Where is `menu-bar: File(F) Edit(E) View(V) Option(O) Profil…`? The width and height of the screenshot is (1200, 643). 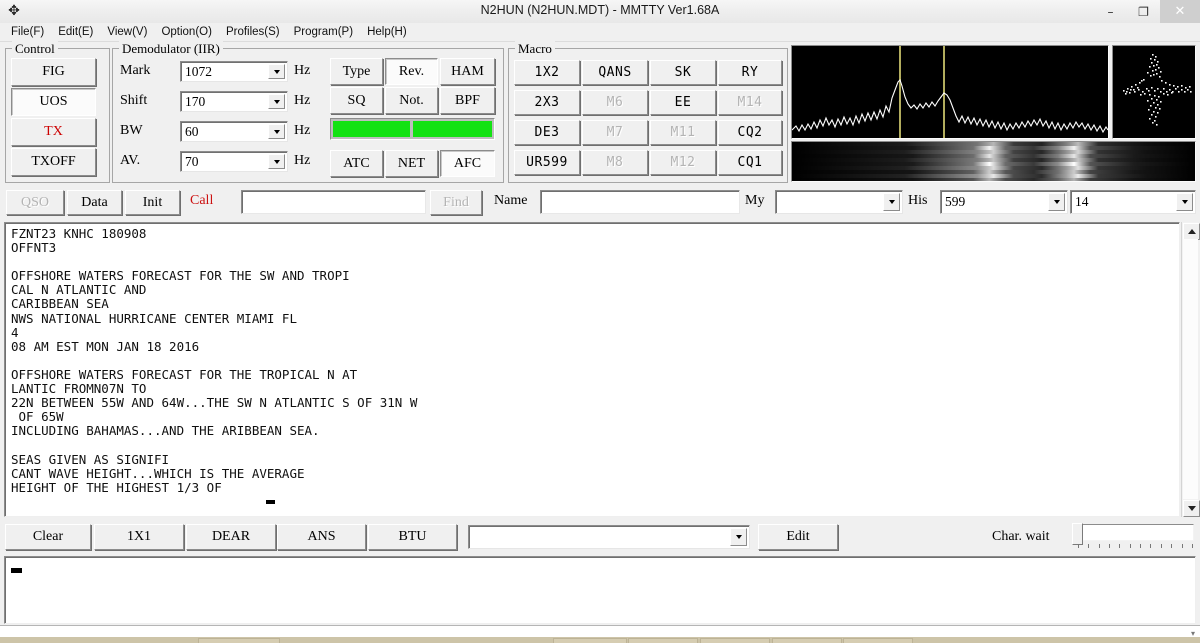 menu-bar: File(F) Edit(E) View(V) Option(O) Profil… is located at coordinates (600, 32).